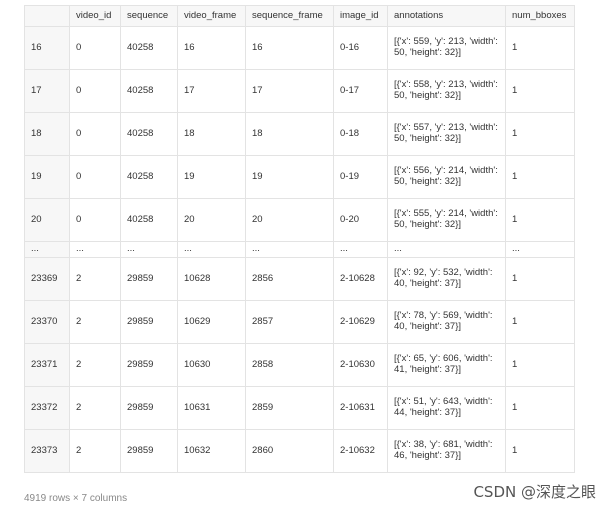  What do you see at coordinates (47, 322) in the screenshot?
I see `row-index: 23370` at bounding box center [47, 322].